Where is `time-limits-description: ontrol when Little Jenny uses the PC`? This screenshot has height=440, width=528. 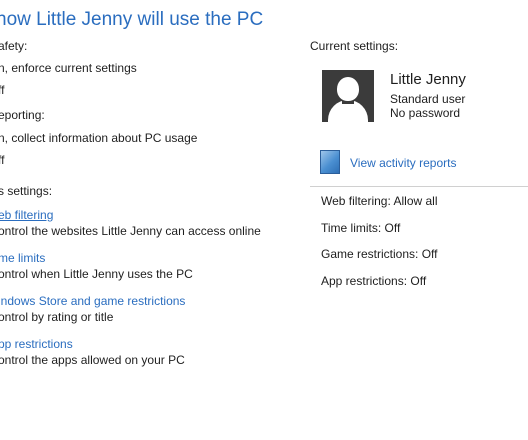
time-limits-description: ontrol when Little Jenny uses the PC is located at coordinates (96, 274).